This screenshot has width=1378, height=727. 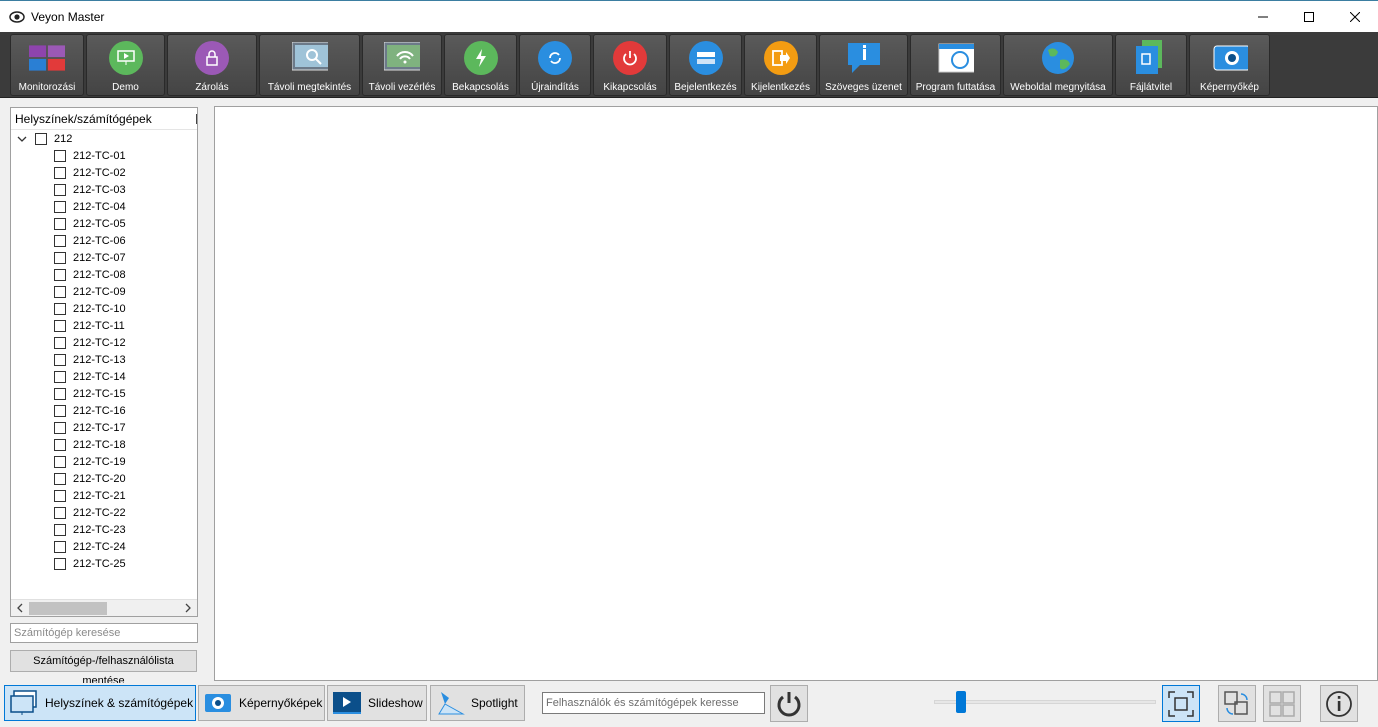 What do you see at coordinates (68, 16) in the screenshot?
I see `window-title: Veyon Master` at bounding box center [68, 16].